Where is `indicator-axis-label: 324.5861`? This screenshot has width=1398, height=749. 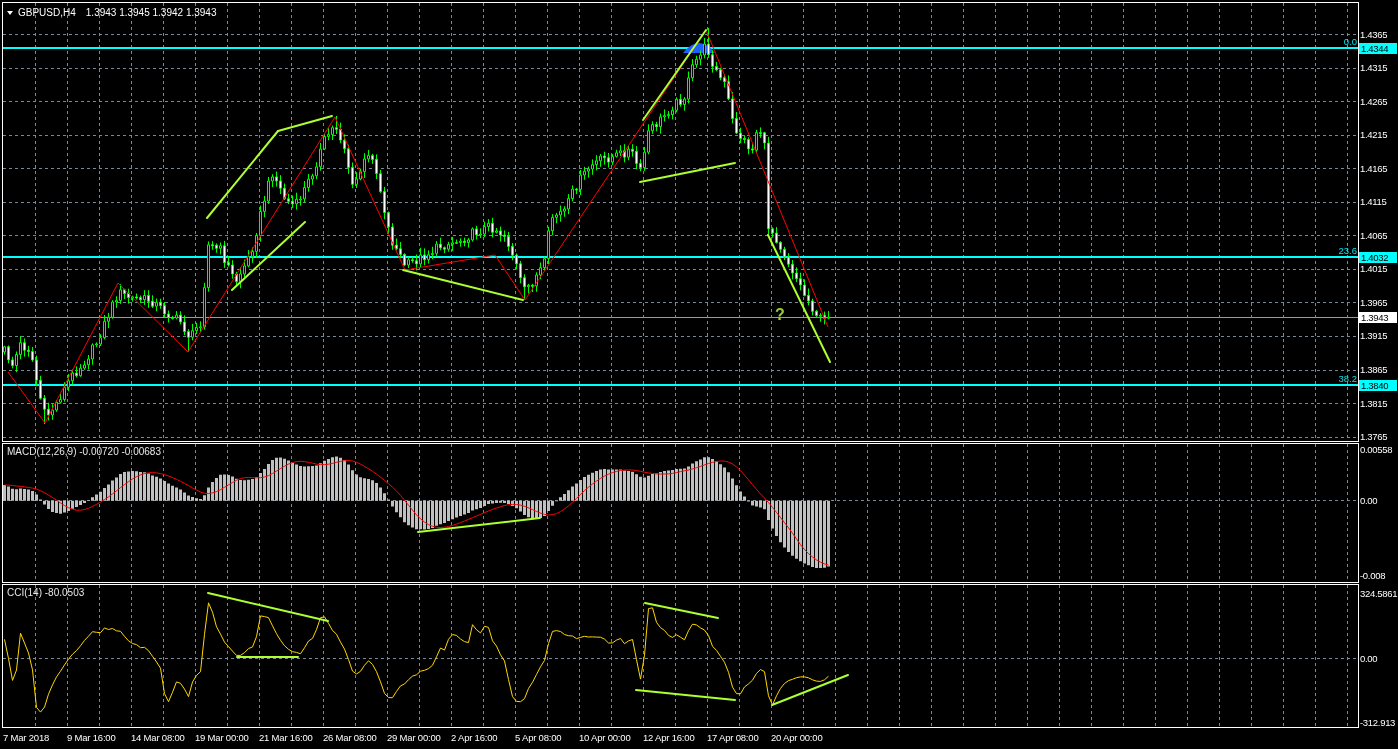
indicator-axis-label: 324.5861 is located at coordinates (1379, 593).